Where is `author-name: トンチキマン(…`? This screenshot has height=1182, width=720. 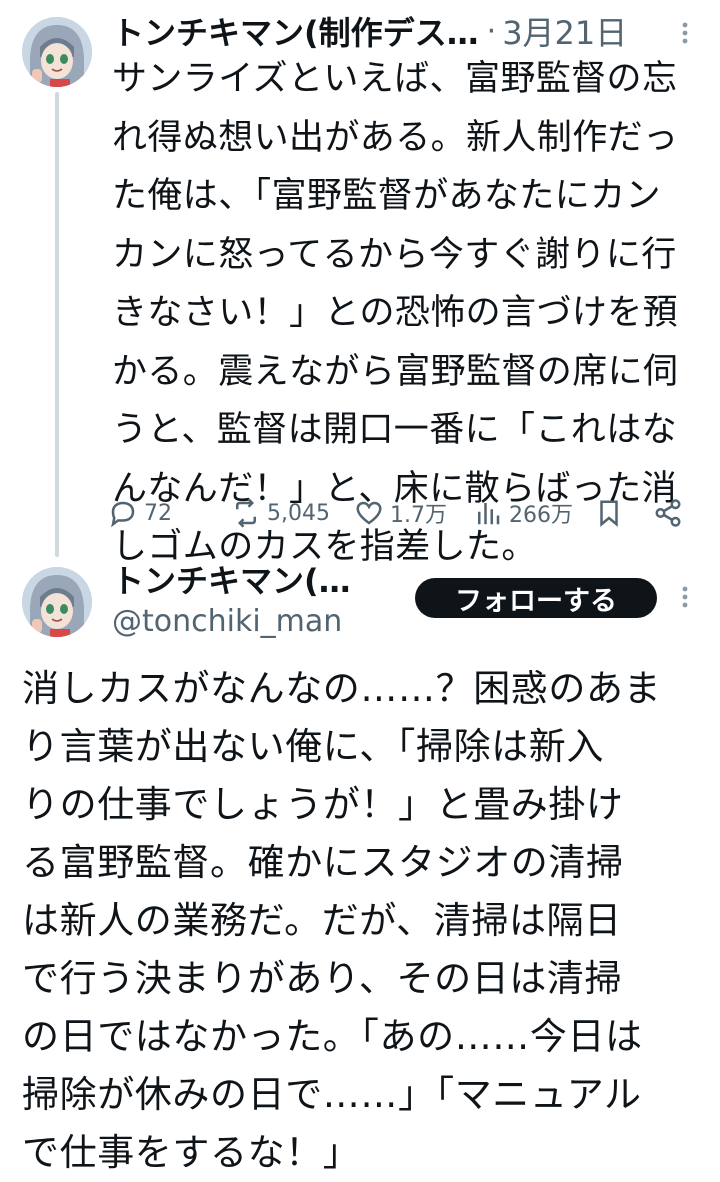 author-name: トンチキマン(… is located at coordinates (231, 579).